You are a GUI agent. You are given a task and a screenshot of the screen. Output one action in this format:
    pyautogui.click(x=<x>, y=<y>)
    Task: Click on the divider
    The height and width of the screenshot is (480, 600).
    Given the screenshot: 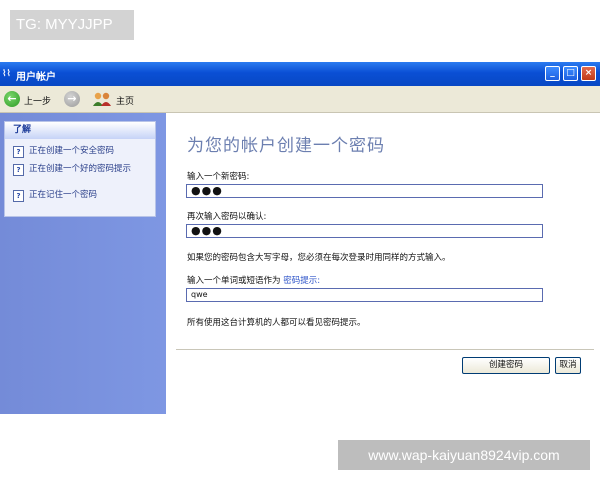 What is the action you would take?
    pyautogui.click(x=385, y=349)
    